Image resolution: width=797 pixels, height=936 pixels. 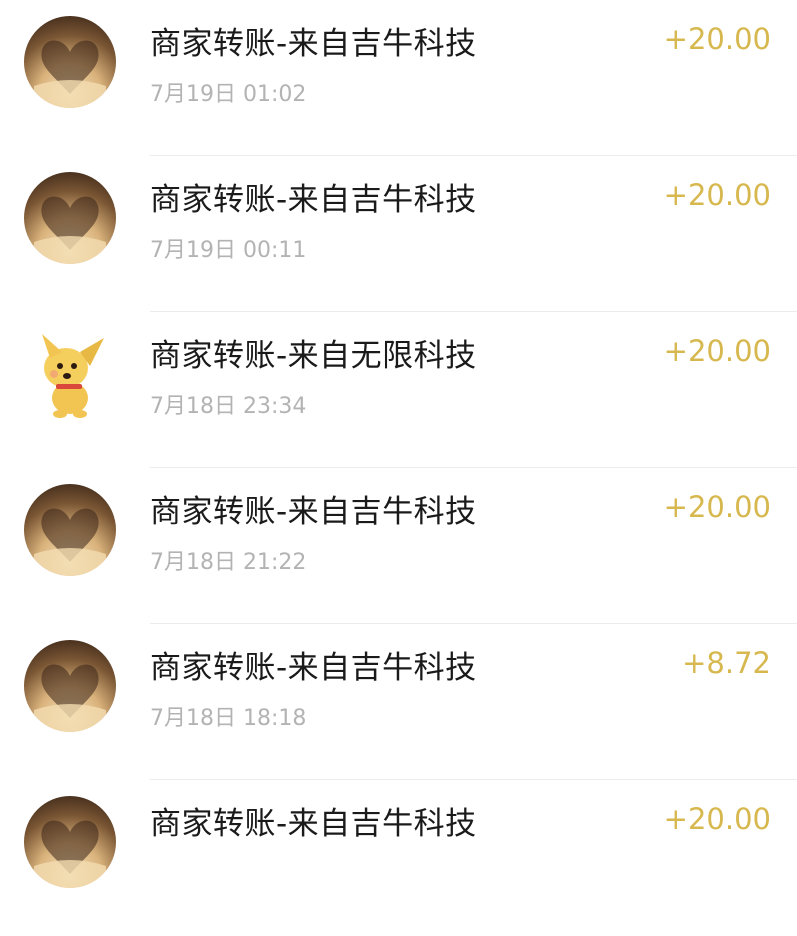 What do you see at coordinates (228, 94) in the screenshot?
I see `transaction-time: 7月19日 01:02` at bounding box center [228, 94].